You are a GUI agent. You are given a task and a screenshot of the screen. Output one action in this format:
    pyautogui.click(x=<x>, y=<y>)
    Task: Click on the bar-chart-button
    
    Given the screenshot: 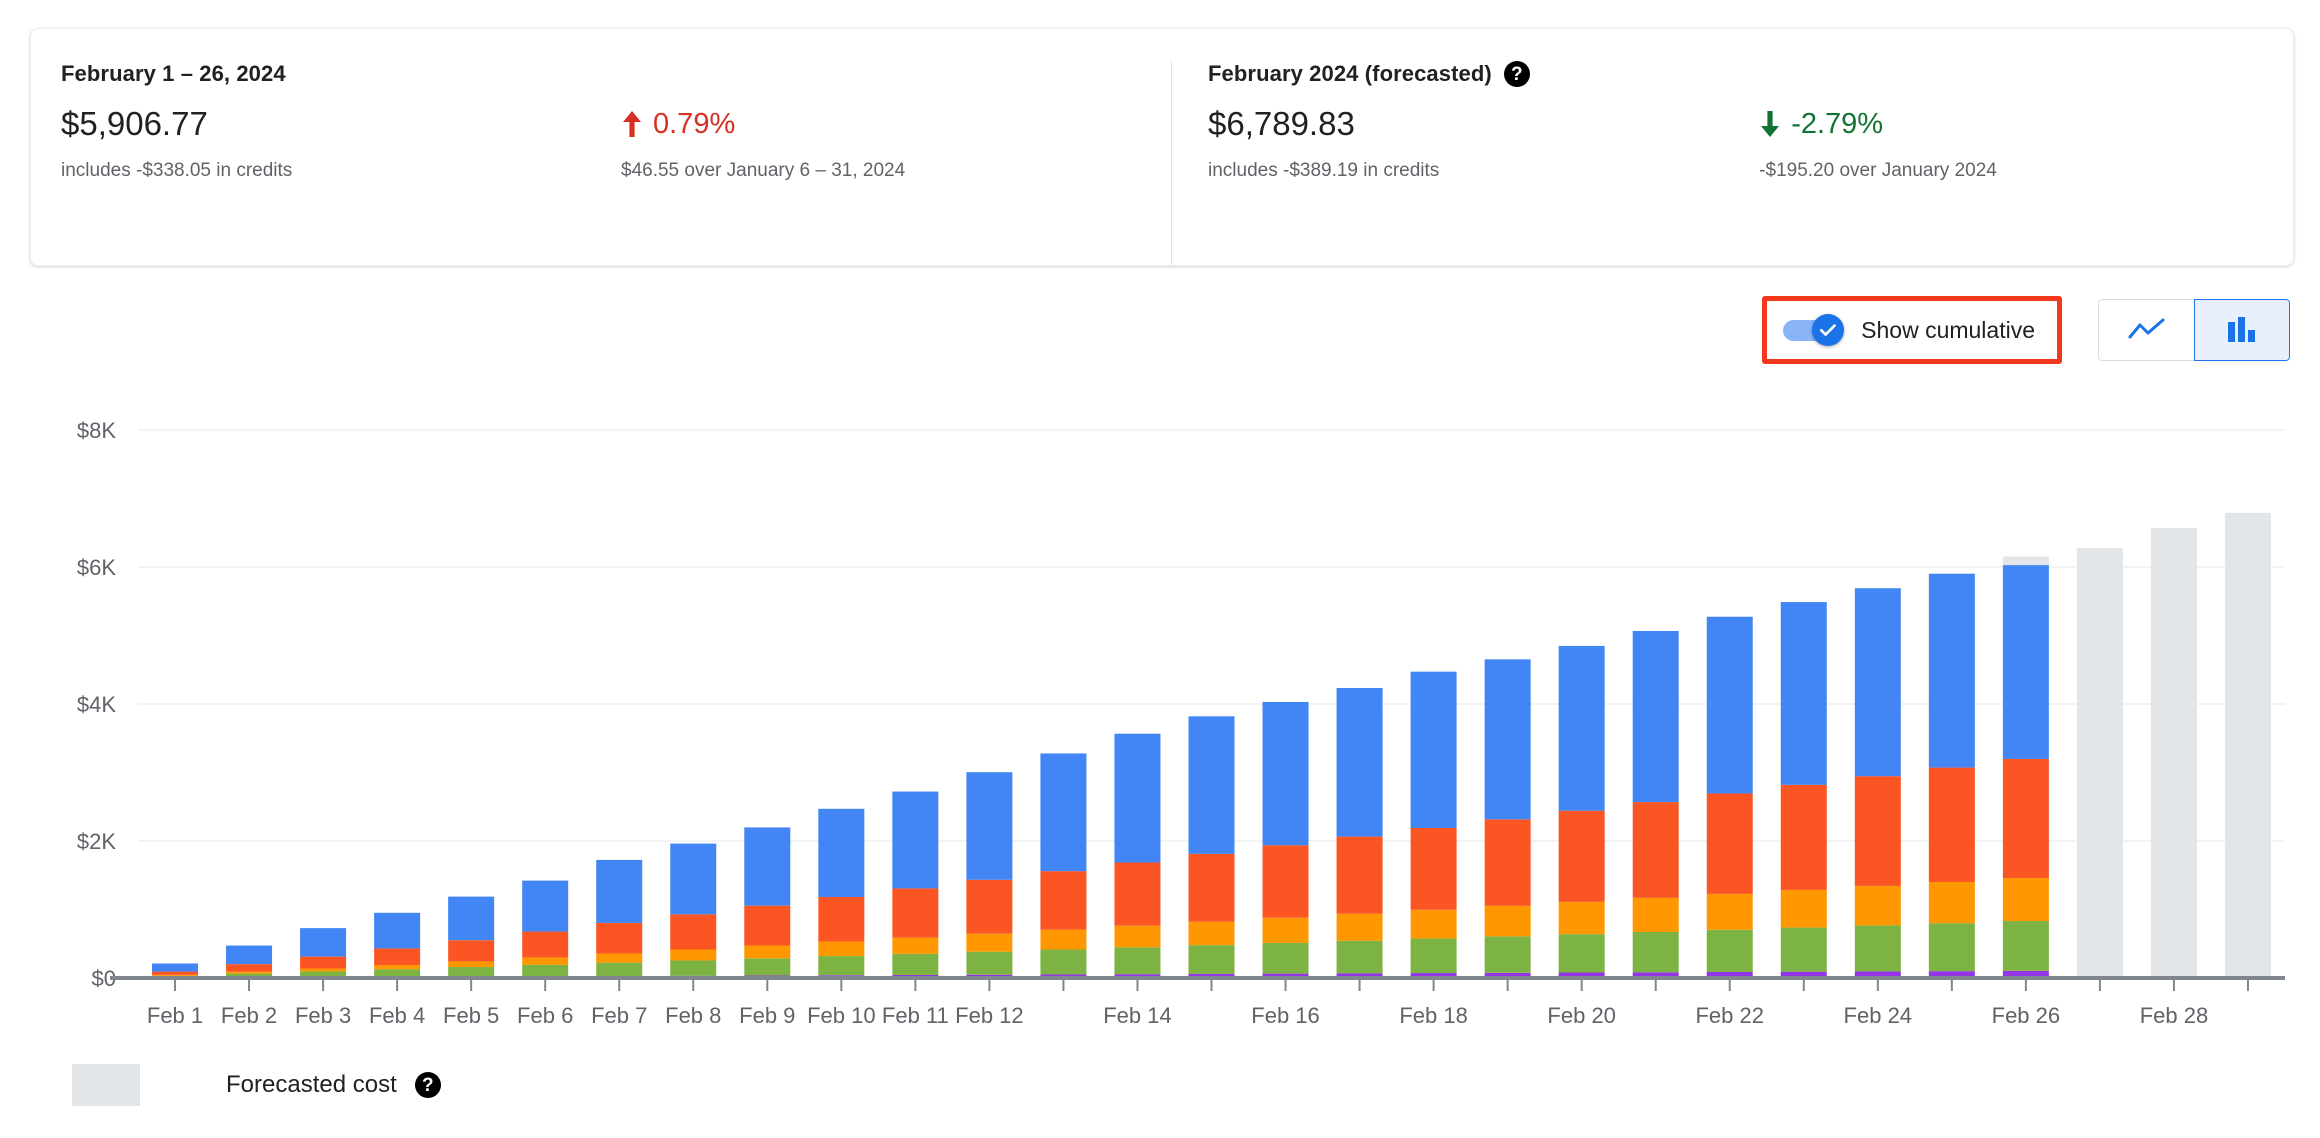 What is the action you would take?
    pyautogui.click(x=2242, y=330)
    